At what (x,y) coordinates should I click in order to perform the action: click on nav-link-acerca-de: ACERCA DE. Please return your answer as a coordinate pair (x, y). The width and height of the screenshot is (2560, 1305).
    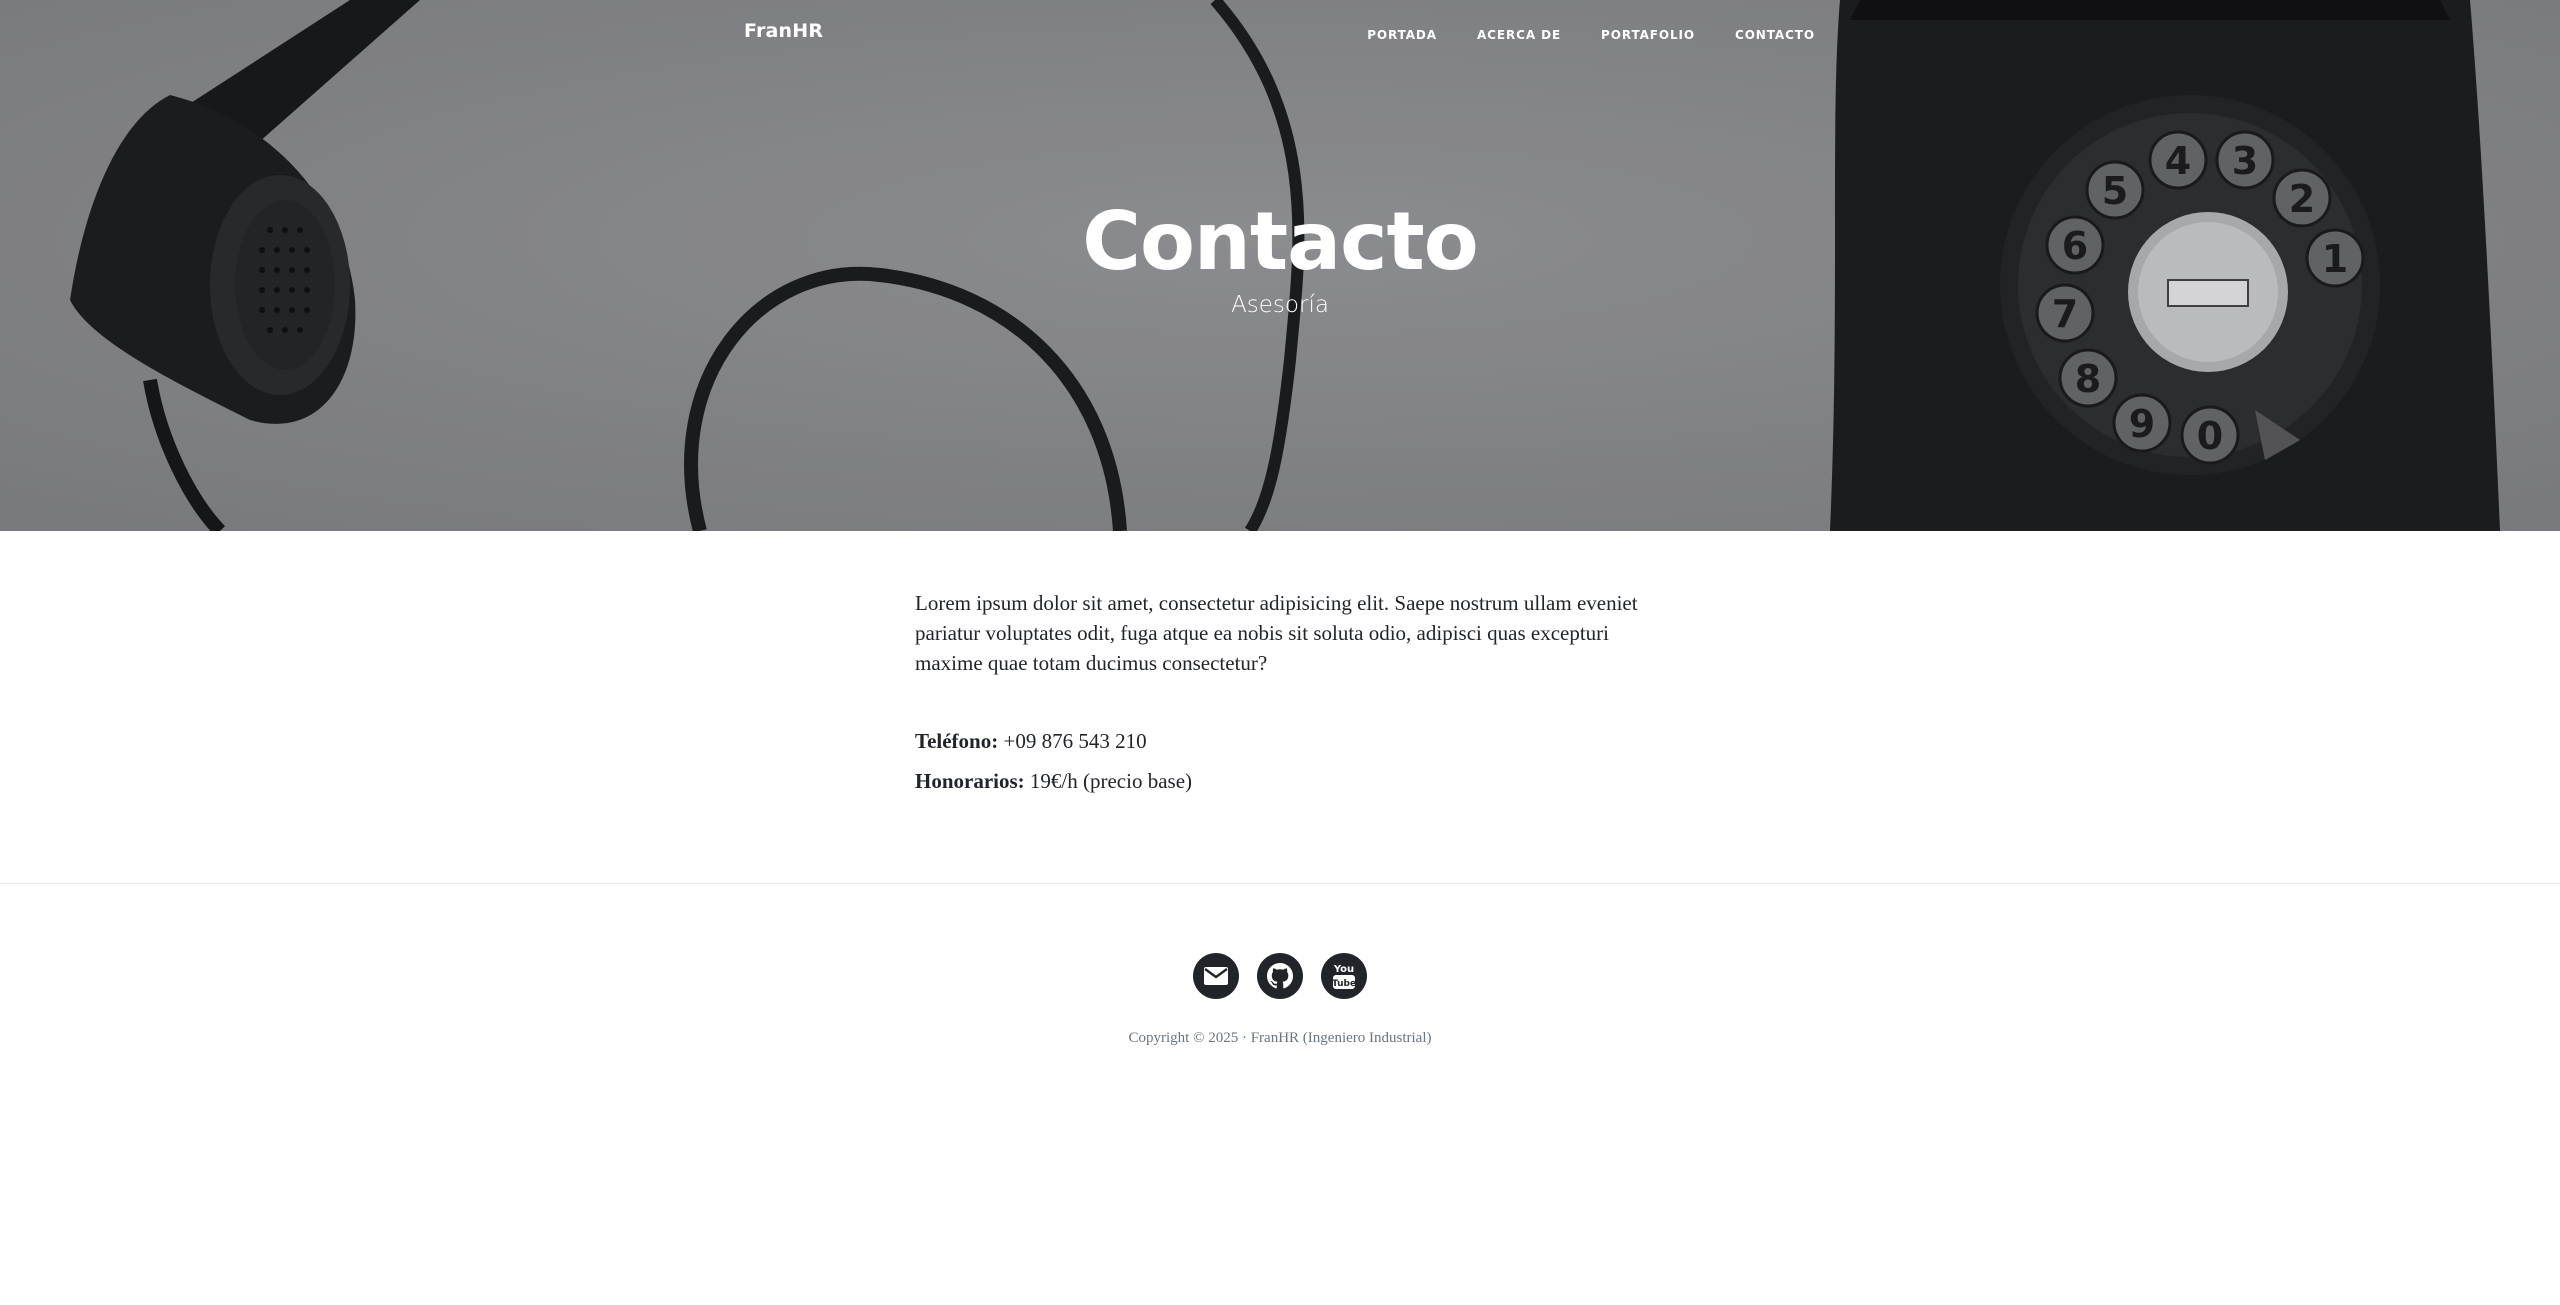
    Looking at the image, I should click on (1519, 35).